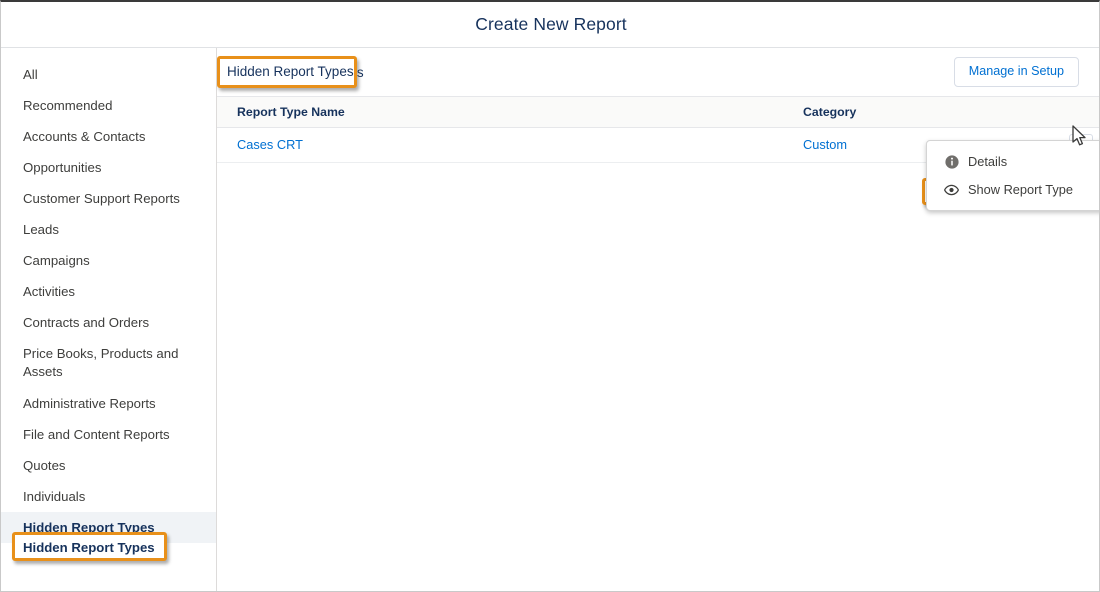 This screenshot has height=592, width=1100. Describe the element at coordinates (108, 229) in the screenshot. I see `sidebar-item-leads: Leads` at that location.